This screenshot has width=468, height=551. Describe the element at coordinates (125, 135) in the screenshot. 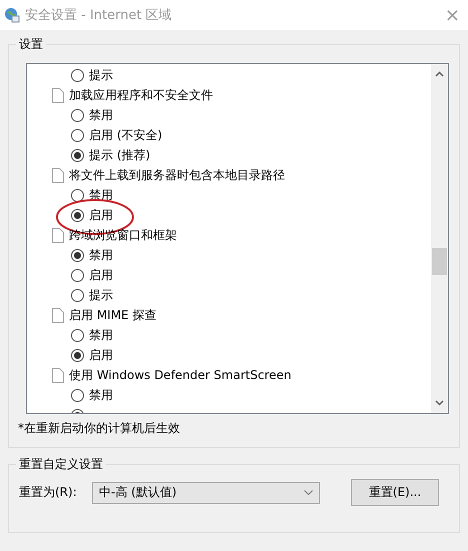

I see `option-label: 启用 (不安全)` at that location.